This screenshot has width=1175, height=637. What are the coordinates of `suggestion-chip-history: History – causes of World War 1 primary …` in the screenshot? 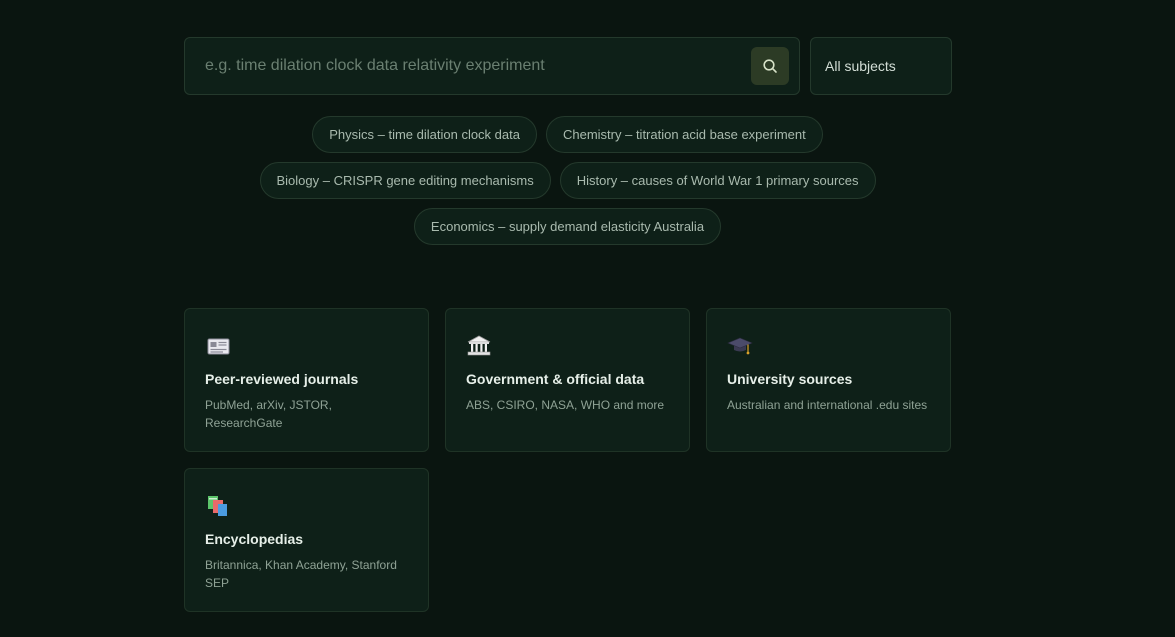 It's located at (717, 180).